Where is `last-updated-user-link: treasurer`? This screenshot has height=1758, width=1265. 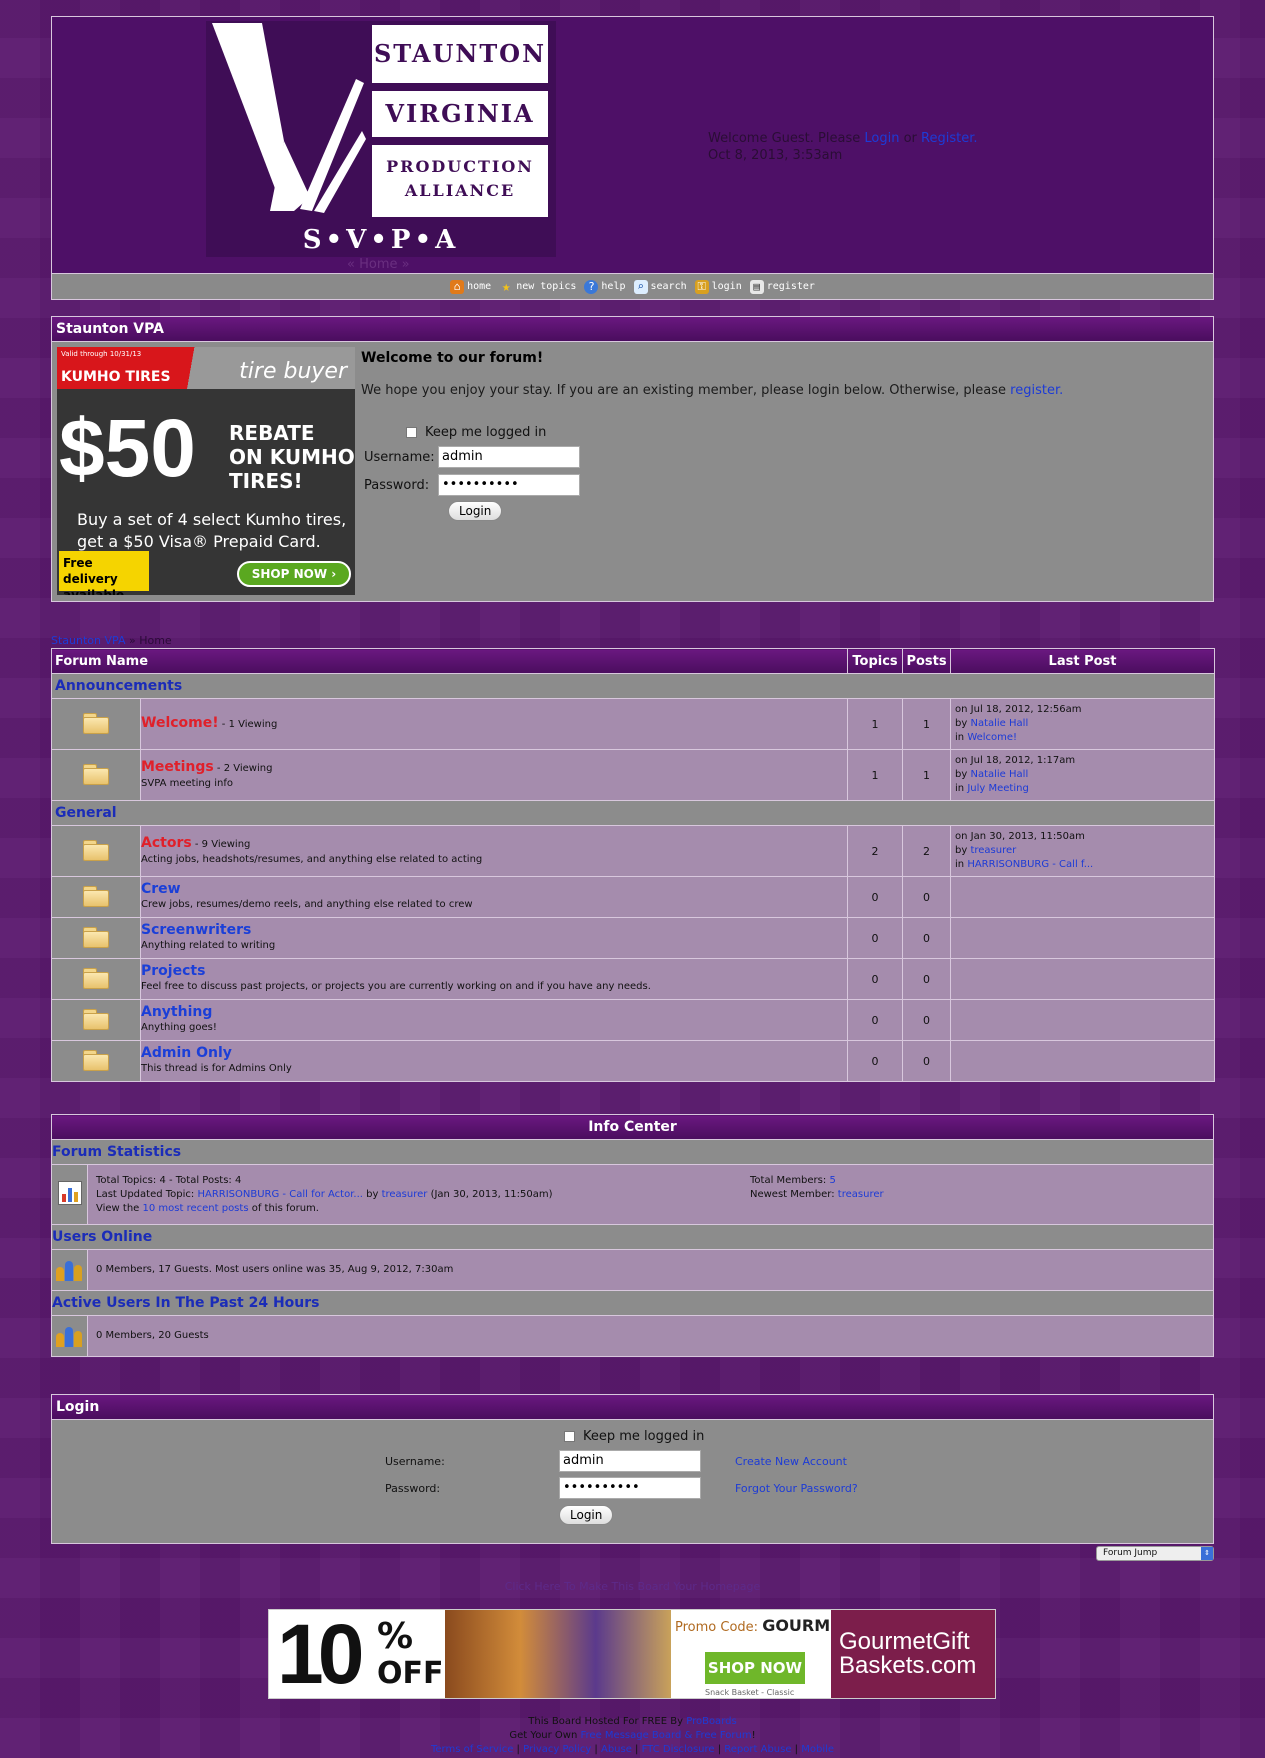 last-updated-user-link: treasurer is located at coordinates (405, 1194).